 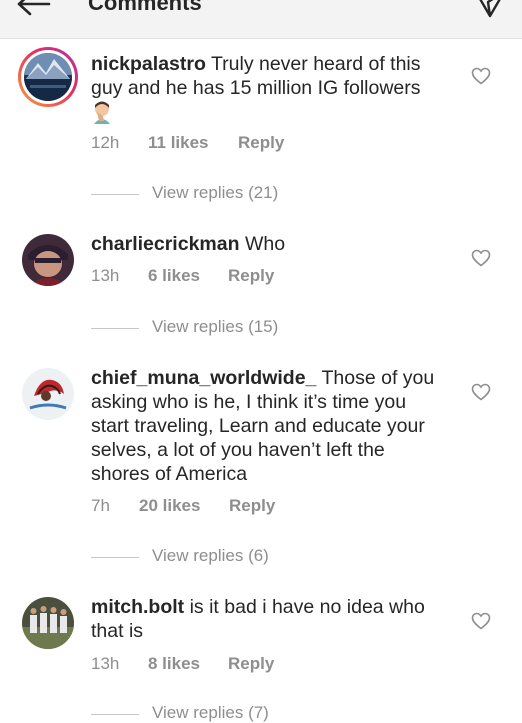 I want to click on comment-username: charliecrickman, so click(x=165, y=244).